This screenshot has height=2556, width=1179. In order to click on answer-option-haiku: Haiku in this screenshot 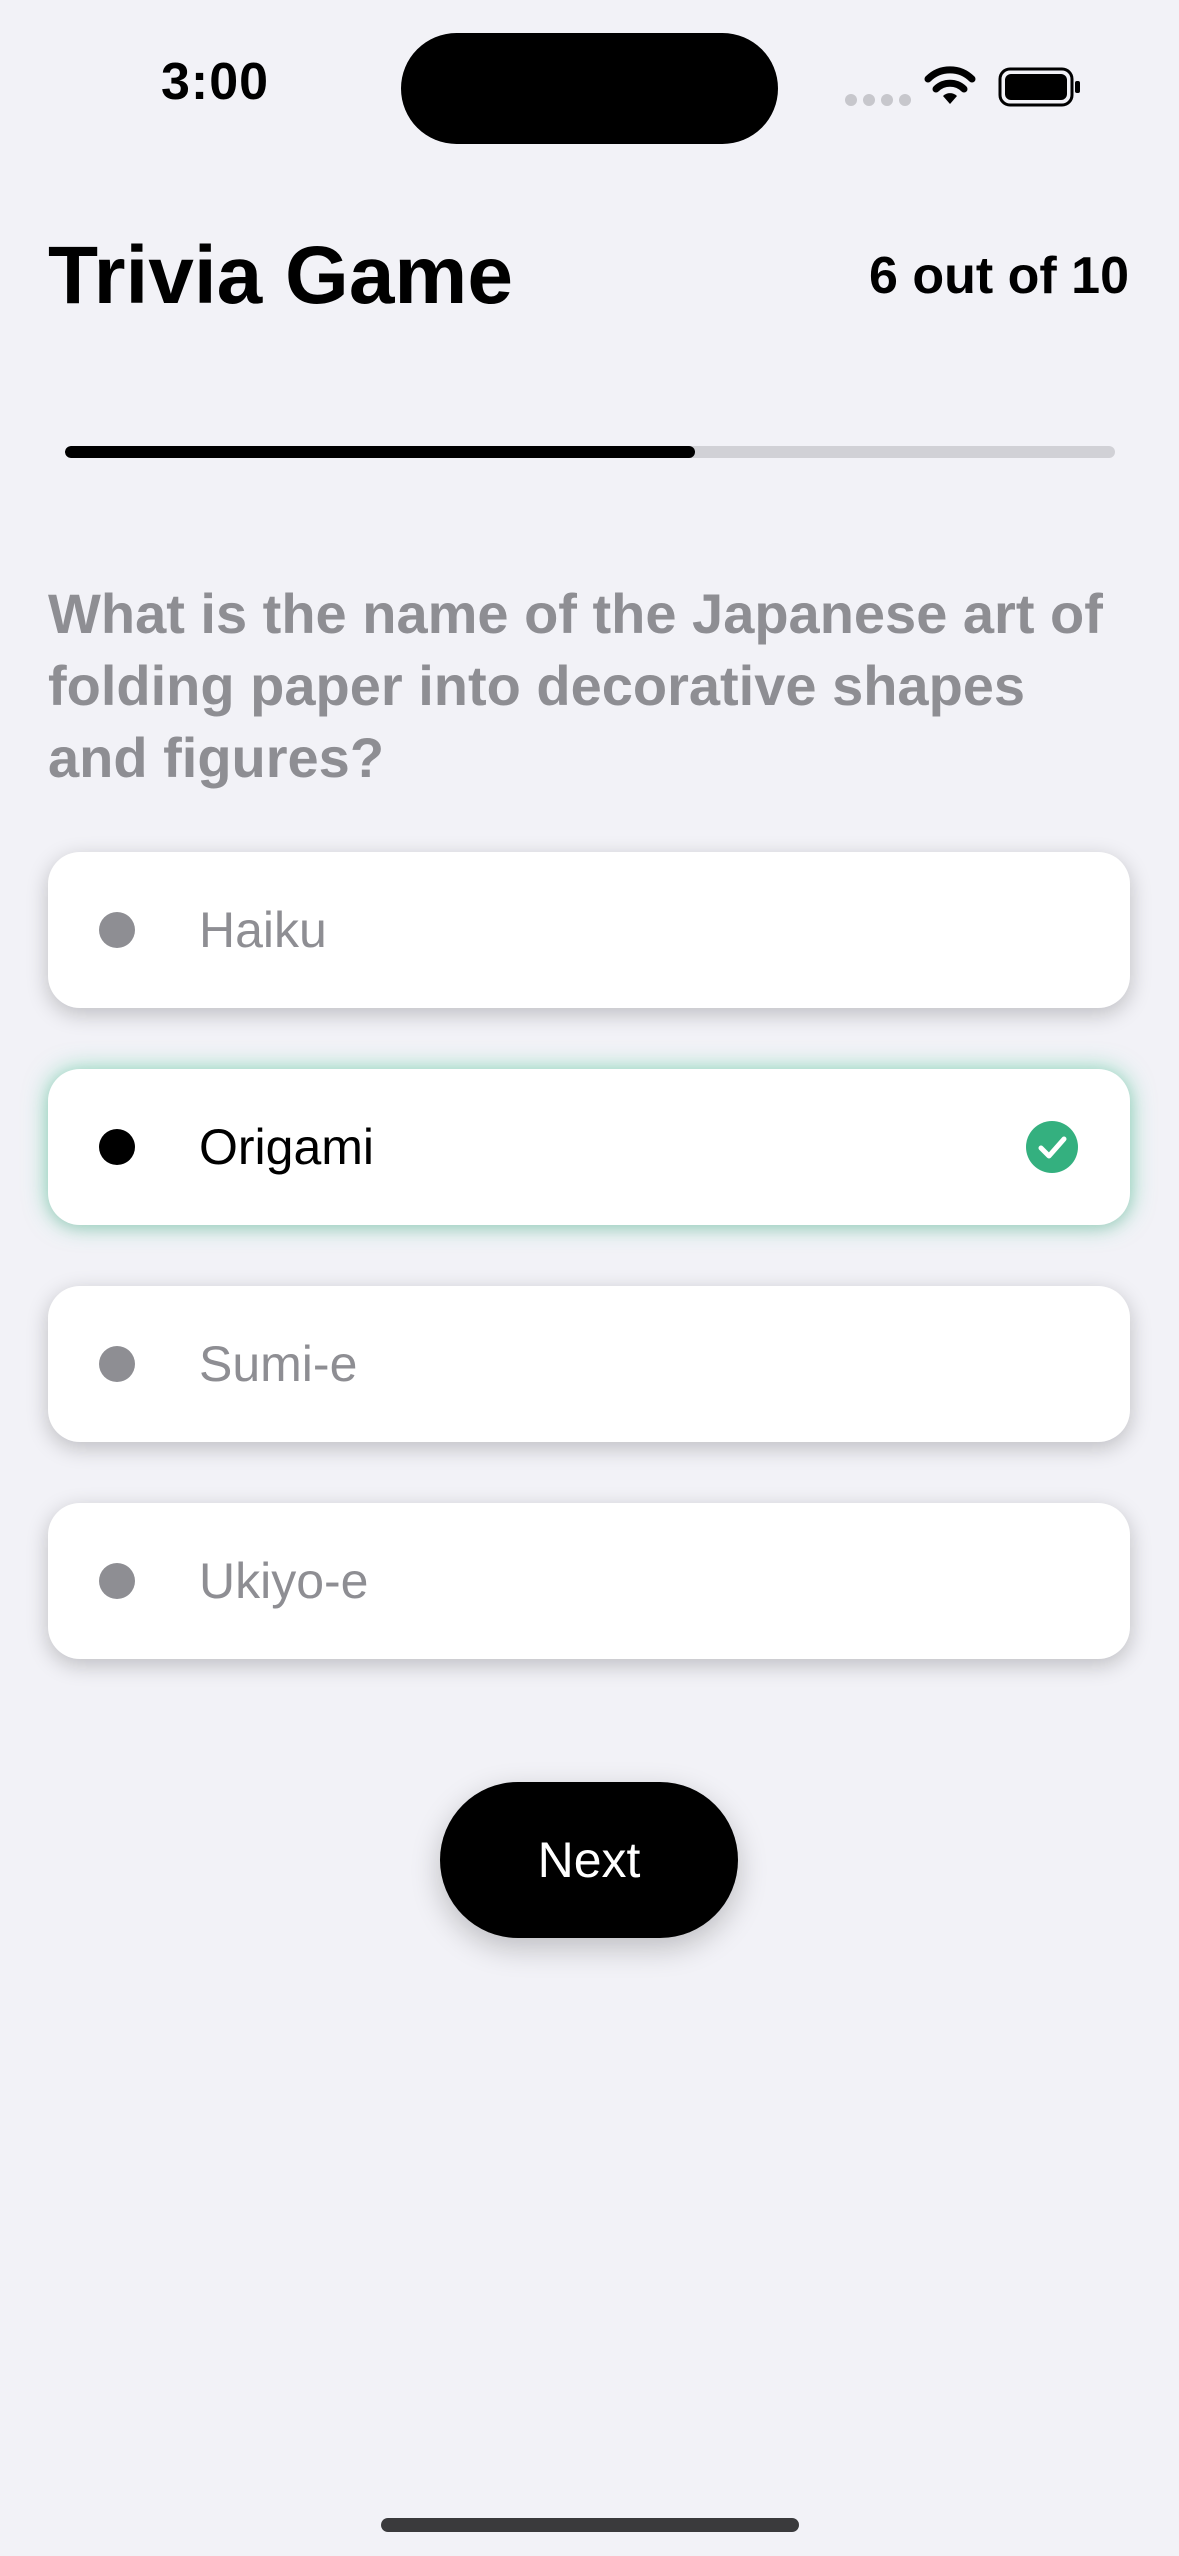, I will do `click(589, 930)`.